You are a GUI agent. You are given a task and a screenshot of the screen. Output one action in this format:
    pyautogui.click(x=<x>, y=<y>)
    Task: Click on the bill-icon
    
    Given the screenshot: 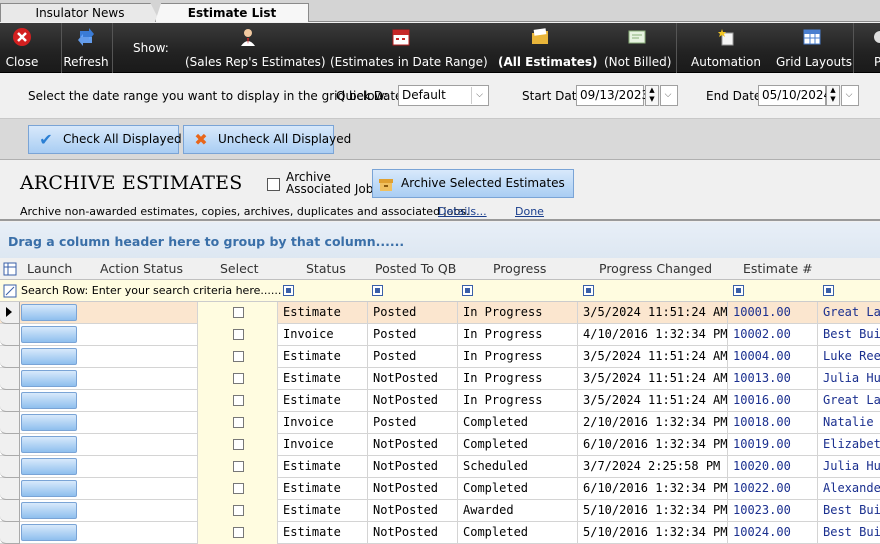 What is the action you would take?
    pyautogui.click(x=637, y=37)
    